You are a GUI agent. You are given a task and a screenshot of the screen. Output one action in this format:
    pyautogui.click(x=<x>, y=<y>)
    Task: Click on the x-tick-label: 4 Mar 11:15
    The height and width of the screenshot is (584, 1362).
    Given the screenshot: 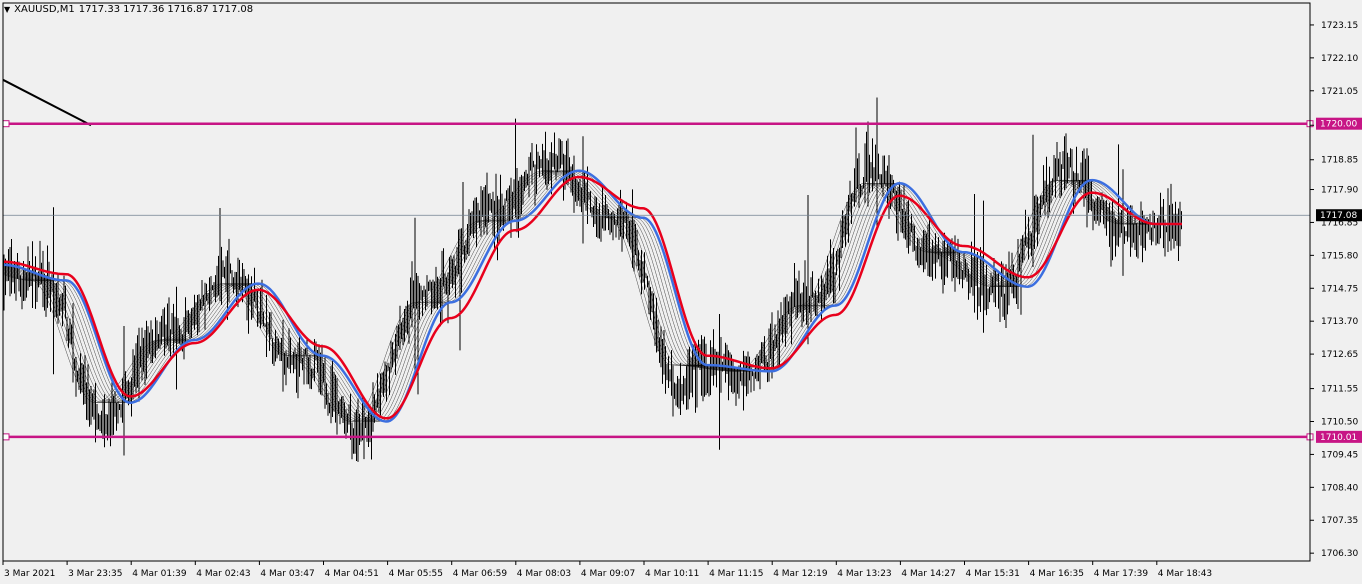 What is the action you would take?
    pyautogui.click(x=736, y=574)
    